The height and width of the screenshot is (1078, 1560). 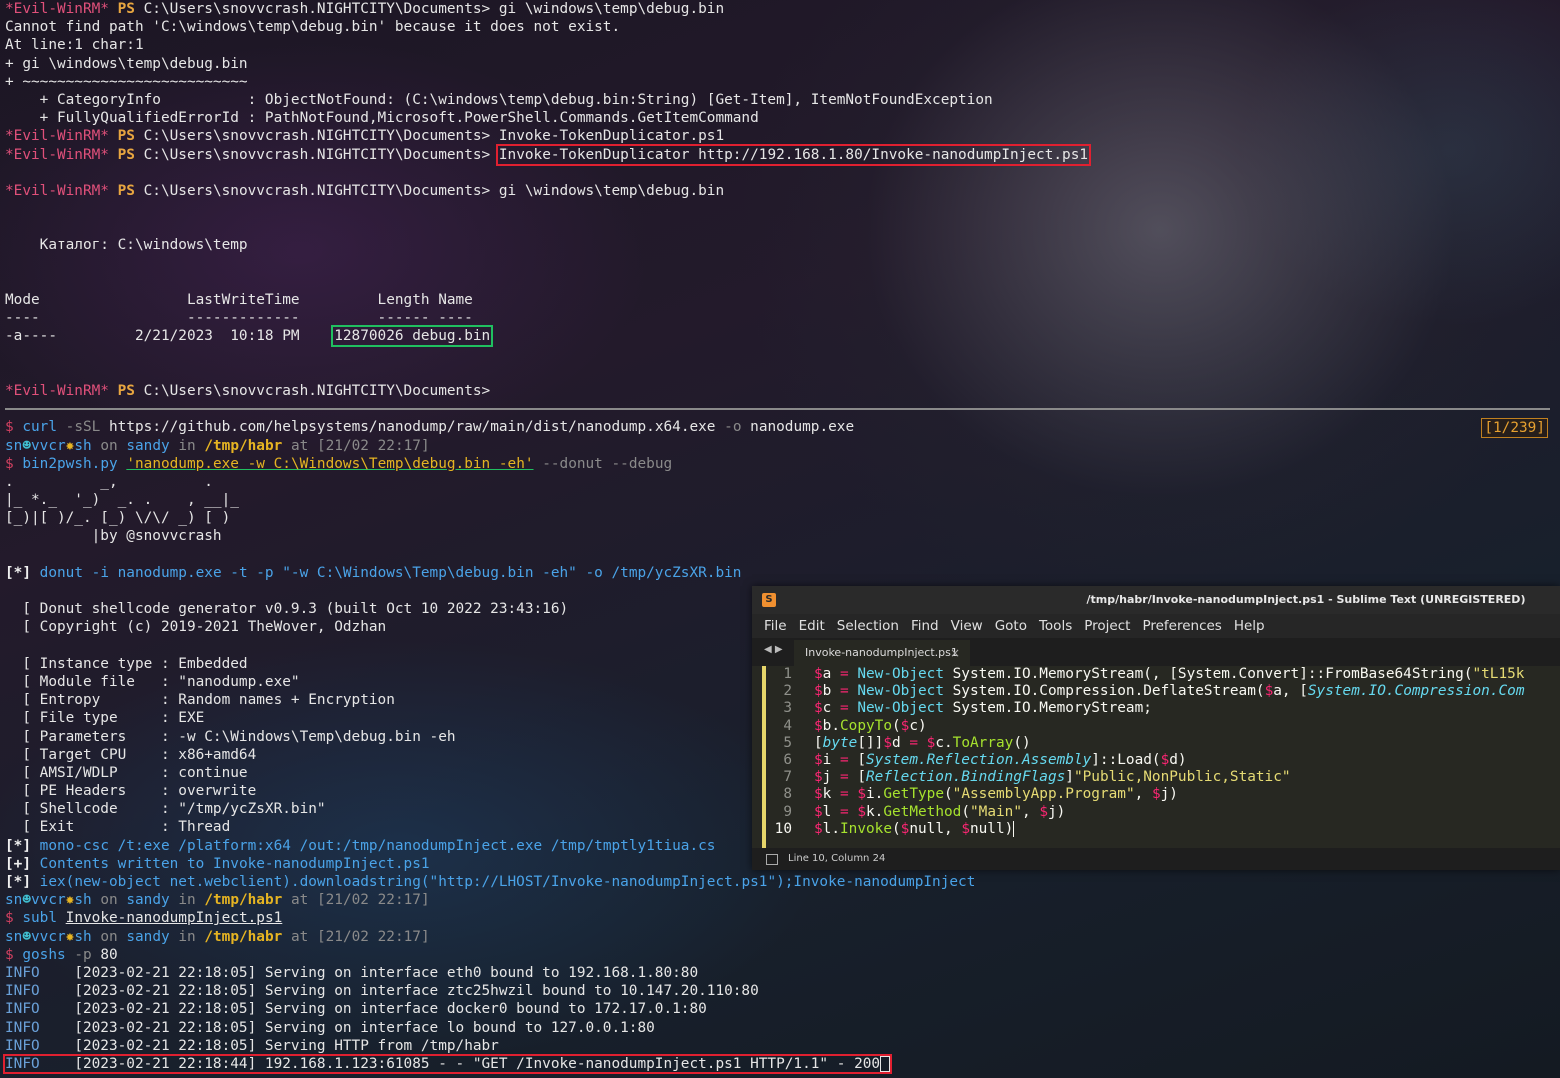 I want to click on sublime-tabbar: ◀ ▶ Invoke-nanodumpInject.ps1 ×, so click(x=1156, y=652).